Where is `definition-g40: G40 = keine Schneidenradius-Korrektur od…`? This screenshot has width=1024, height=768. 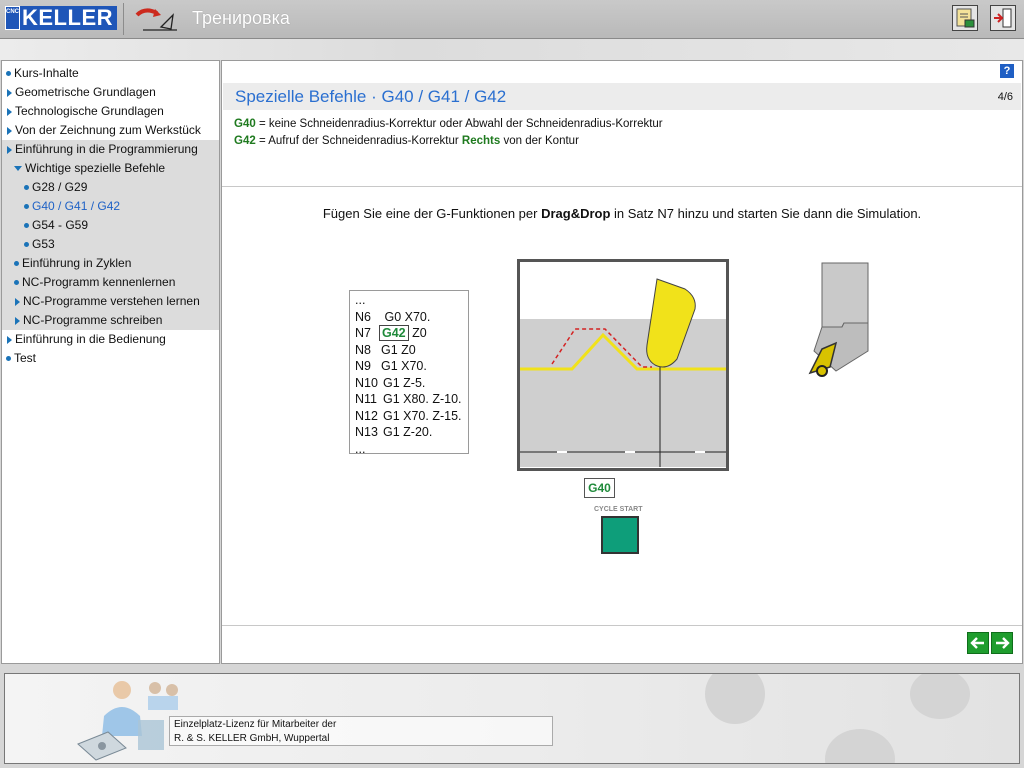
definition-g40: G40 = keine Schneidenradius-Korrektur od… is located at coordinates (448, 124).